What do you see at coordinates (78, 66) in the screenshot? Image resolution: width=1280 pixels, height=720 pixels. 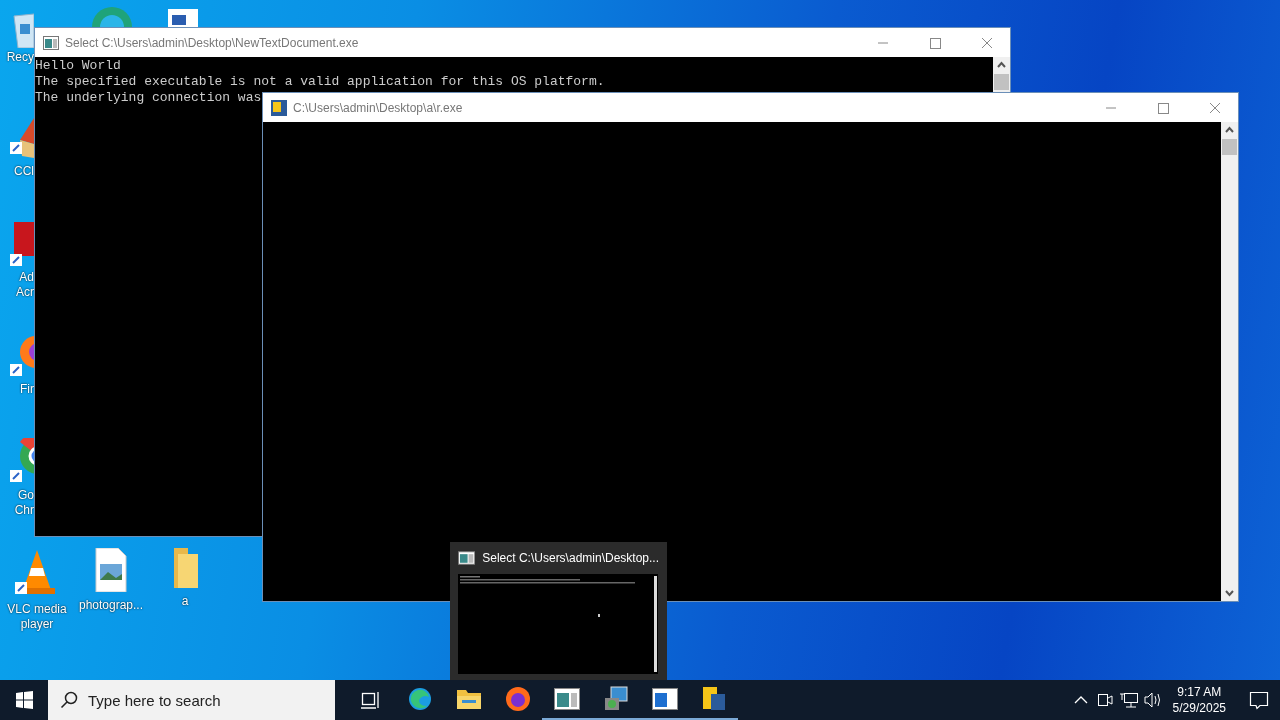 I see `console-line: Hello World` at bounding box center [78, 66].